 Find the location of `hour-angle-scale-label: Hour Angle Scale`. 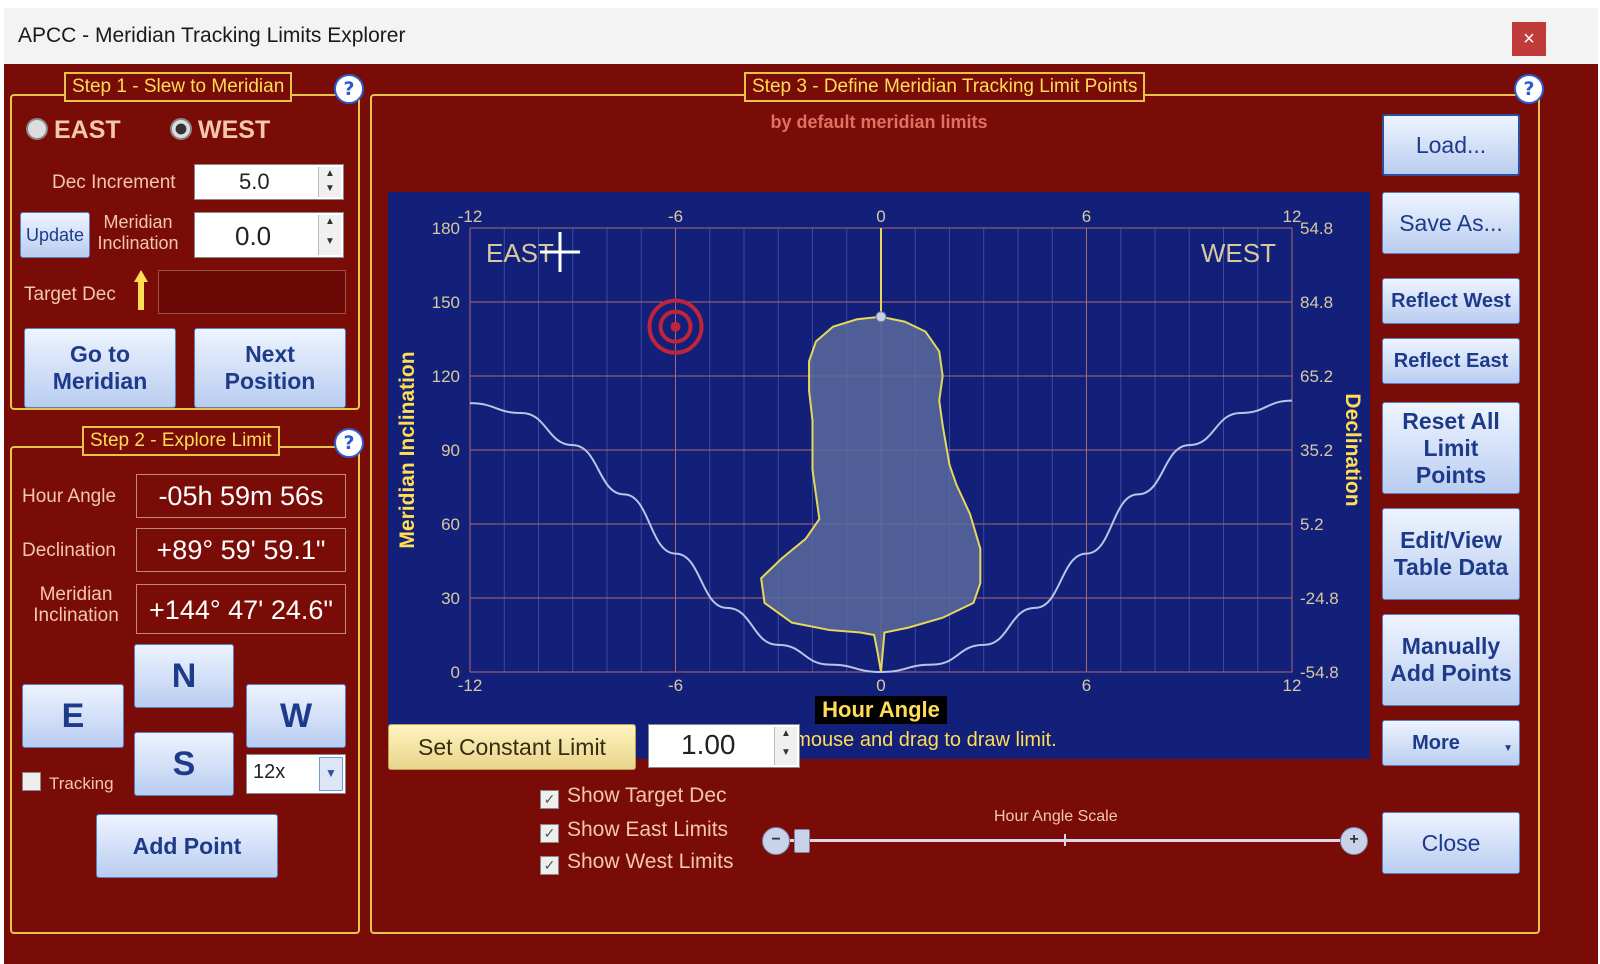

hour-angle-scale-label: Hour Angle Scale is located at coordinates (1056, 816).